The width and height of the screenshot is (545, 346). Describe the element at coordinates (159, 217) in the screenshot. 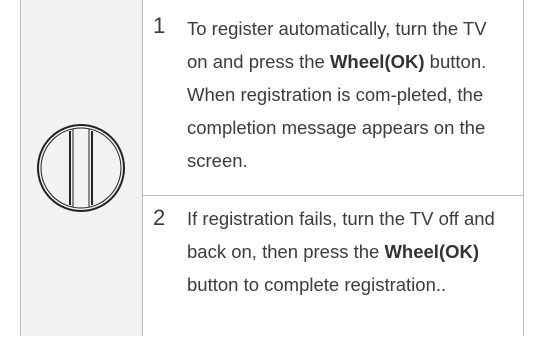

I see `step-number: 2` at that location.